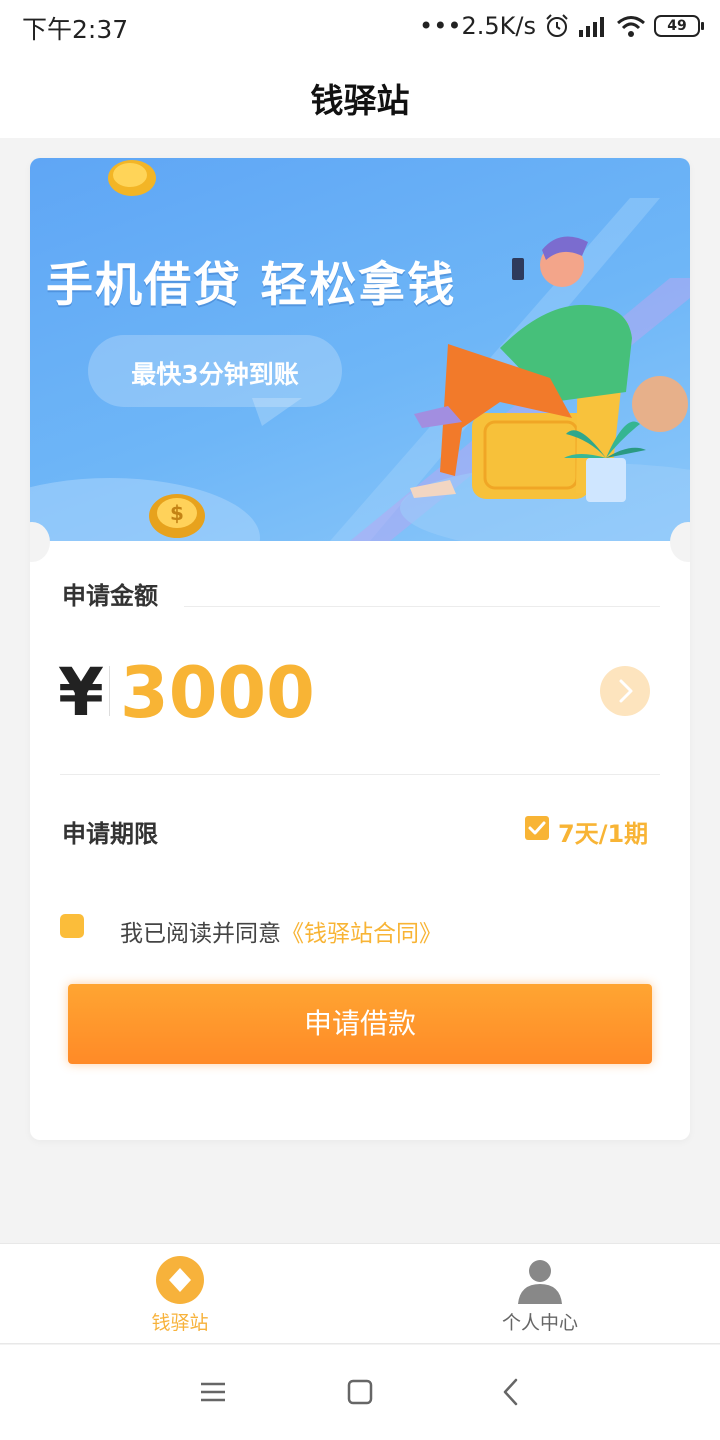 Image resolution: width=720 pixels, height=1440 pixels. I want to click on agreement-text: 我已阅读并同意《钱驿站合同》, so click(281, 931).